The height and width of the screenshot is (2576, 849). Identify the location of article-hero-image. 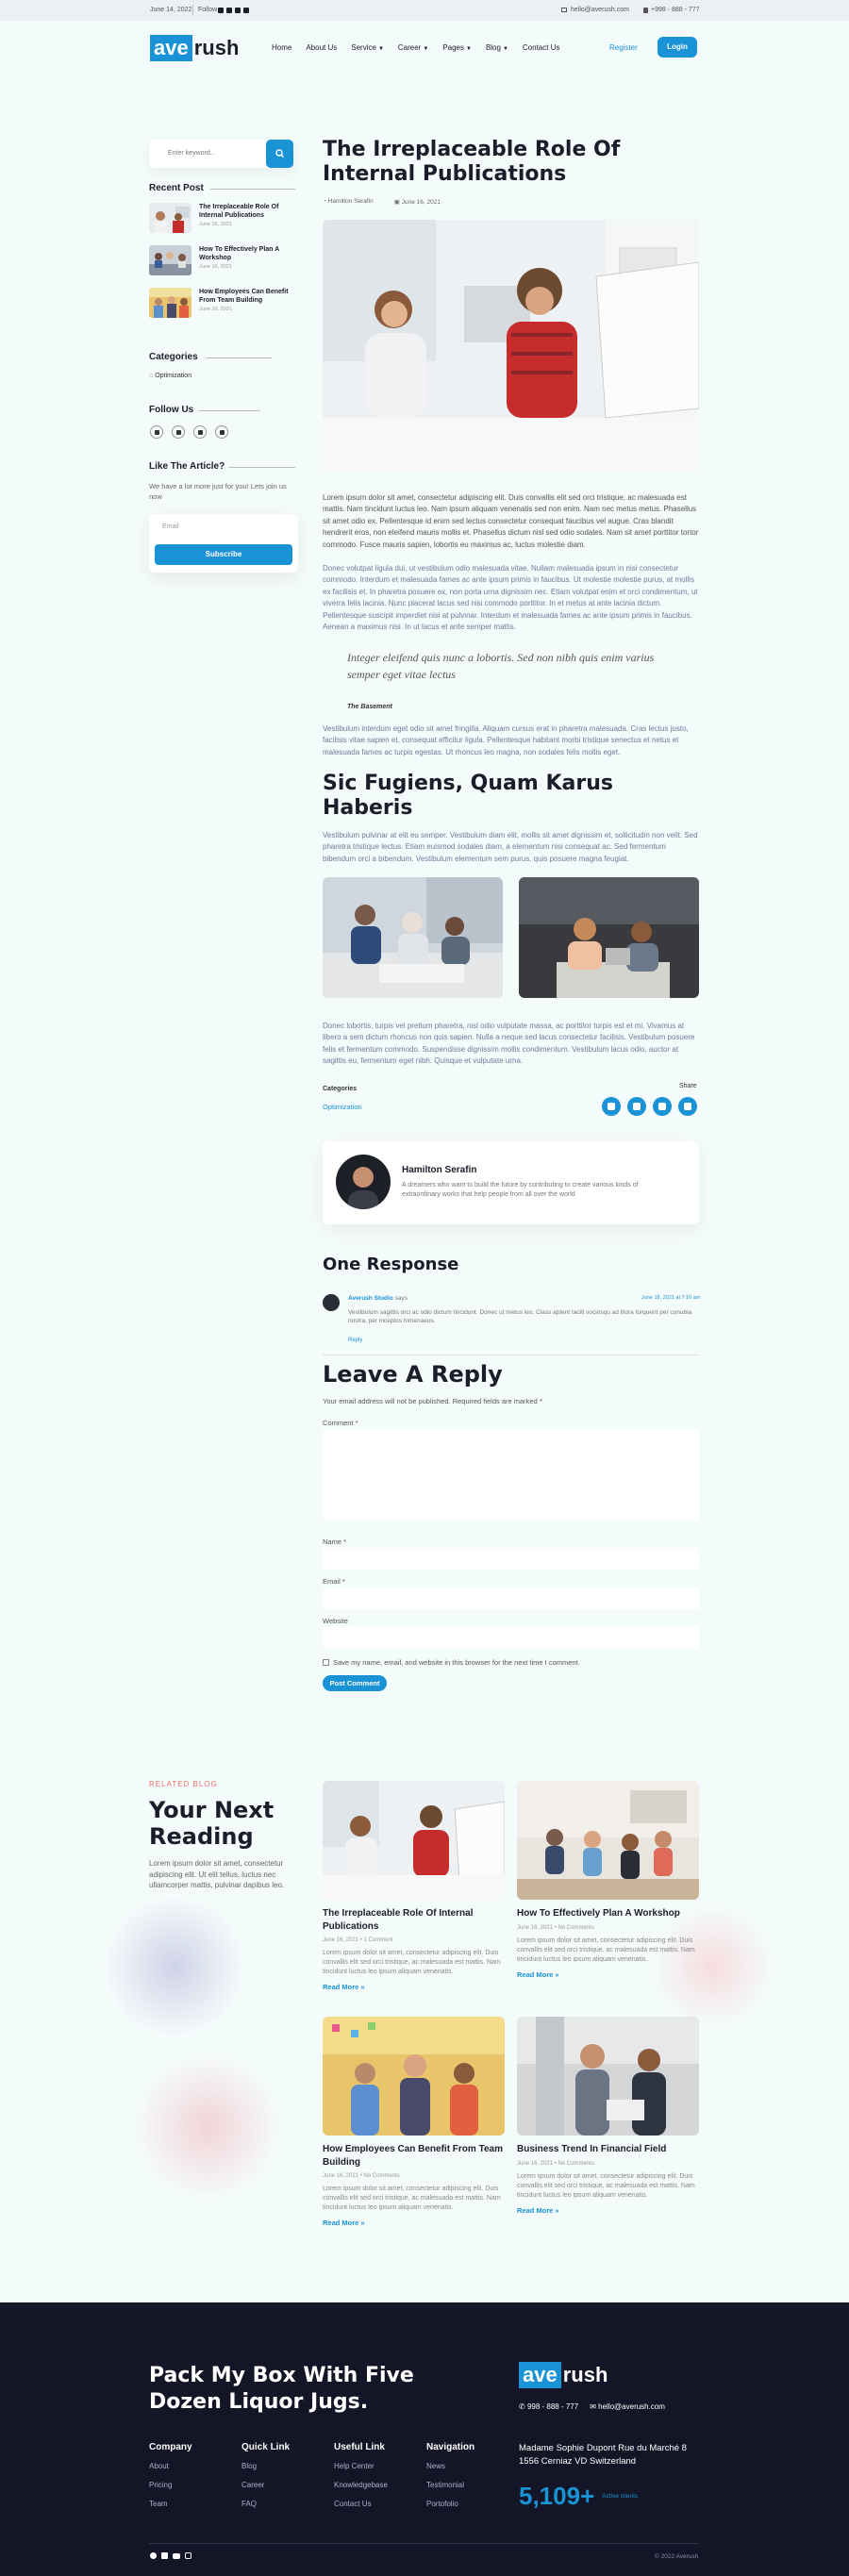
(511, 346).